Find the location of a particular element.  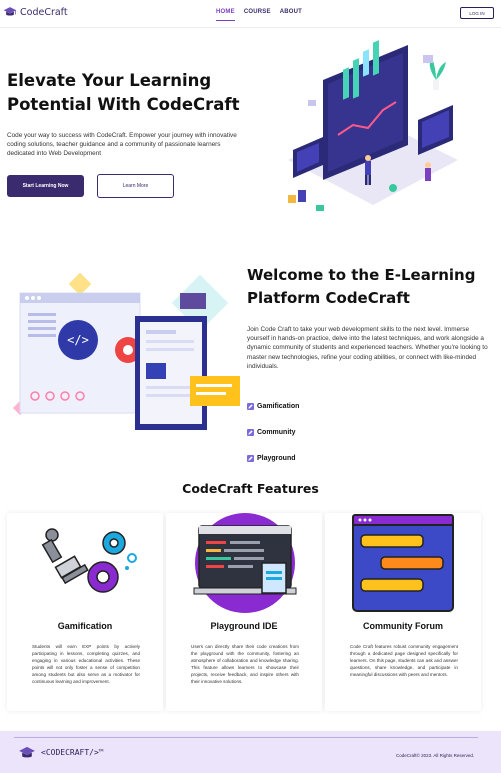

list-item: Community is located at coordinates (273, 432).